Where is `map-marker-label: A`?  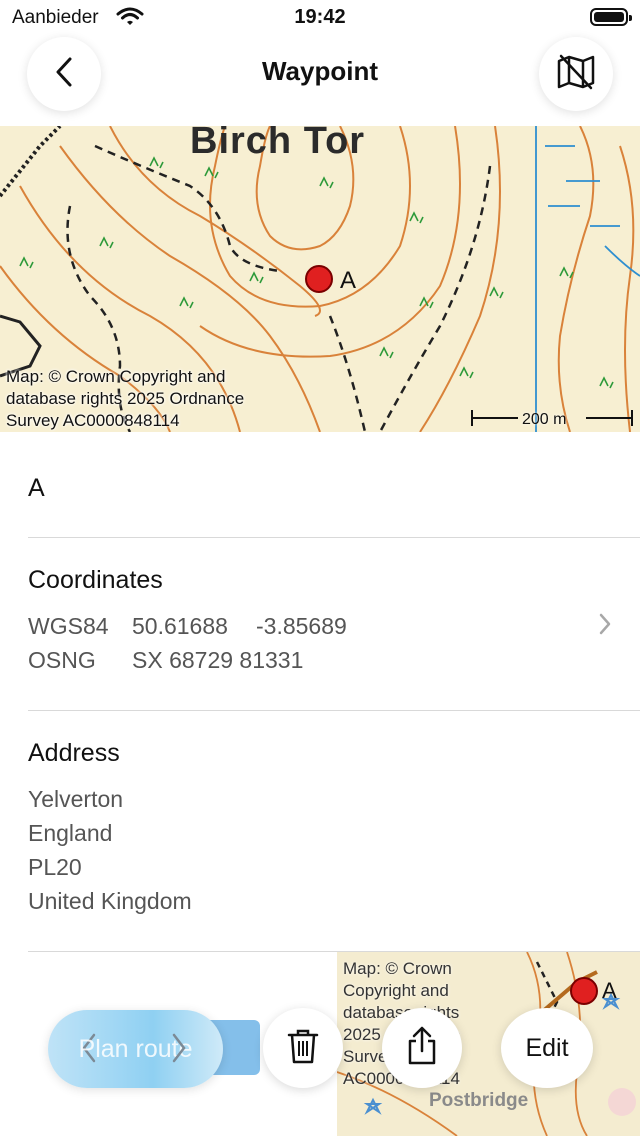
map-marker-label: A is located at coordinates (348, 280).